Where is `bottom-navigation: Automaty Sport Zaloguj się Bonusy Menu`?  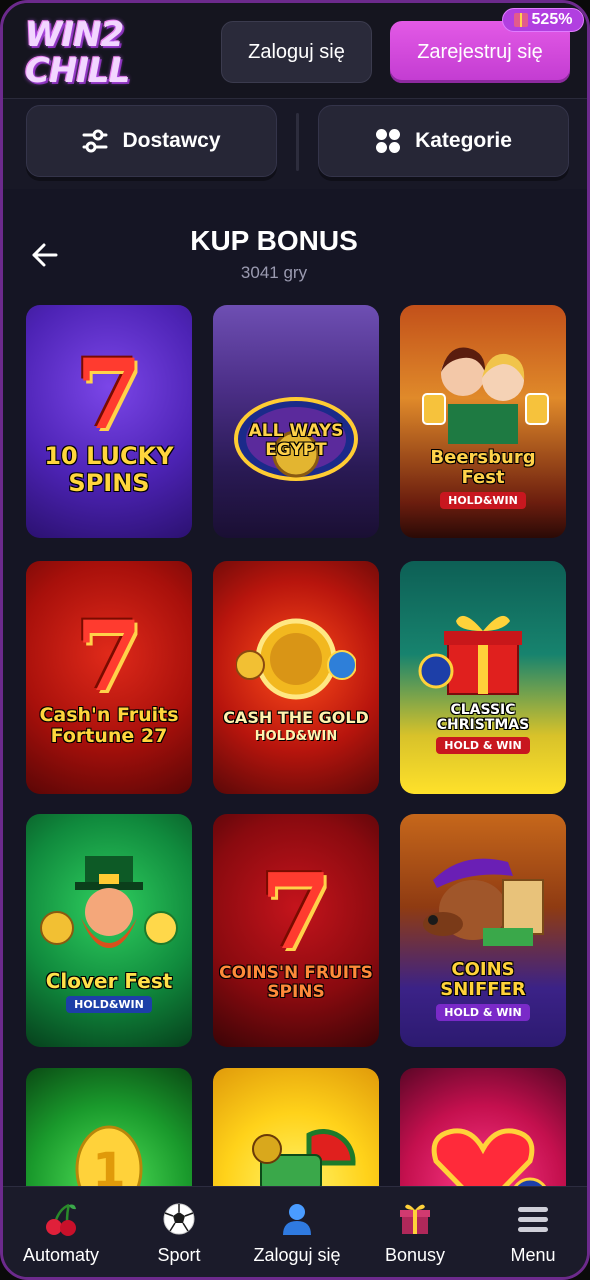
bottom-navigation: Automaty Sport Zaloguj się Bonusy Menu is located at coordinates (295, 1231).